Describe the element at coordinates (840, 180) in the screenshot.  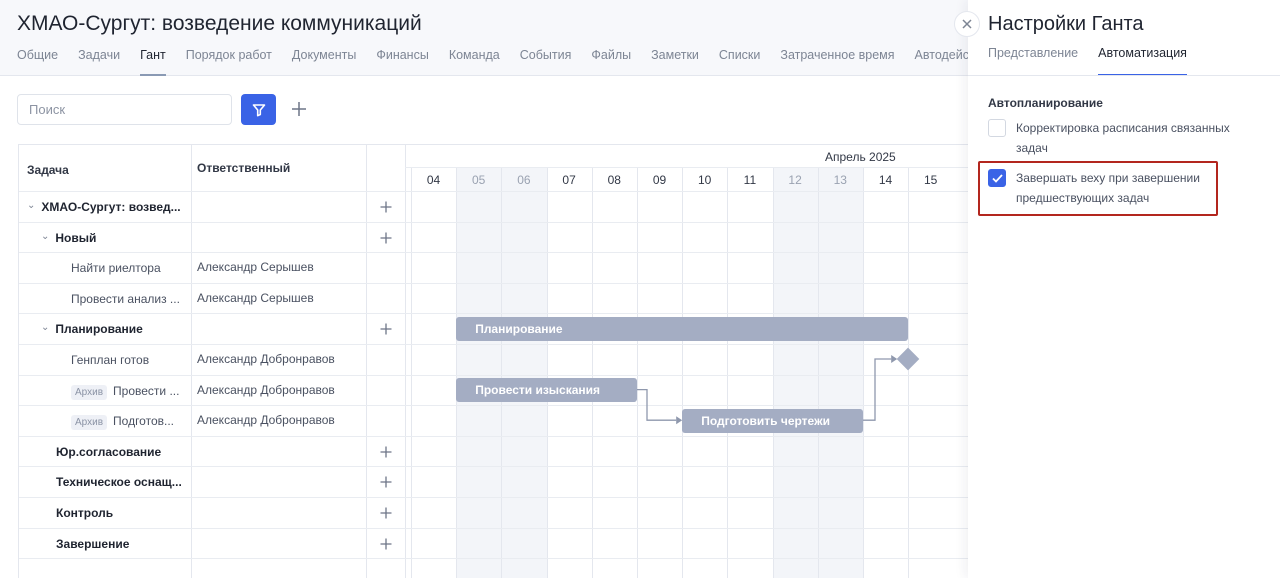
I see `day-label: 13` at that location.